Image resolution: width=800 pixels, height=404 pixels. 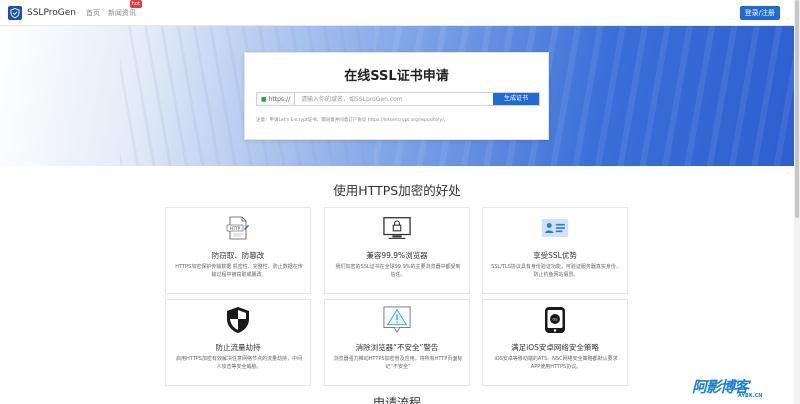 I want to click on feature-desc: 我们加密的SSL证书在全球99.9%的主要浏览器中都受到信任。, so click(x=398, y=271).